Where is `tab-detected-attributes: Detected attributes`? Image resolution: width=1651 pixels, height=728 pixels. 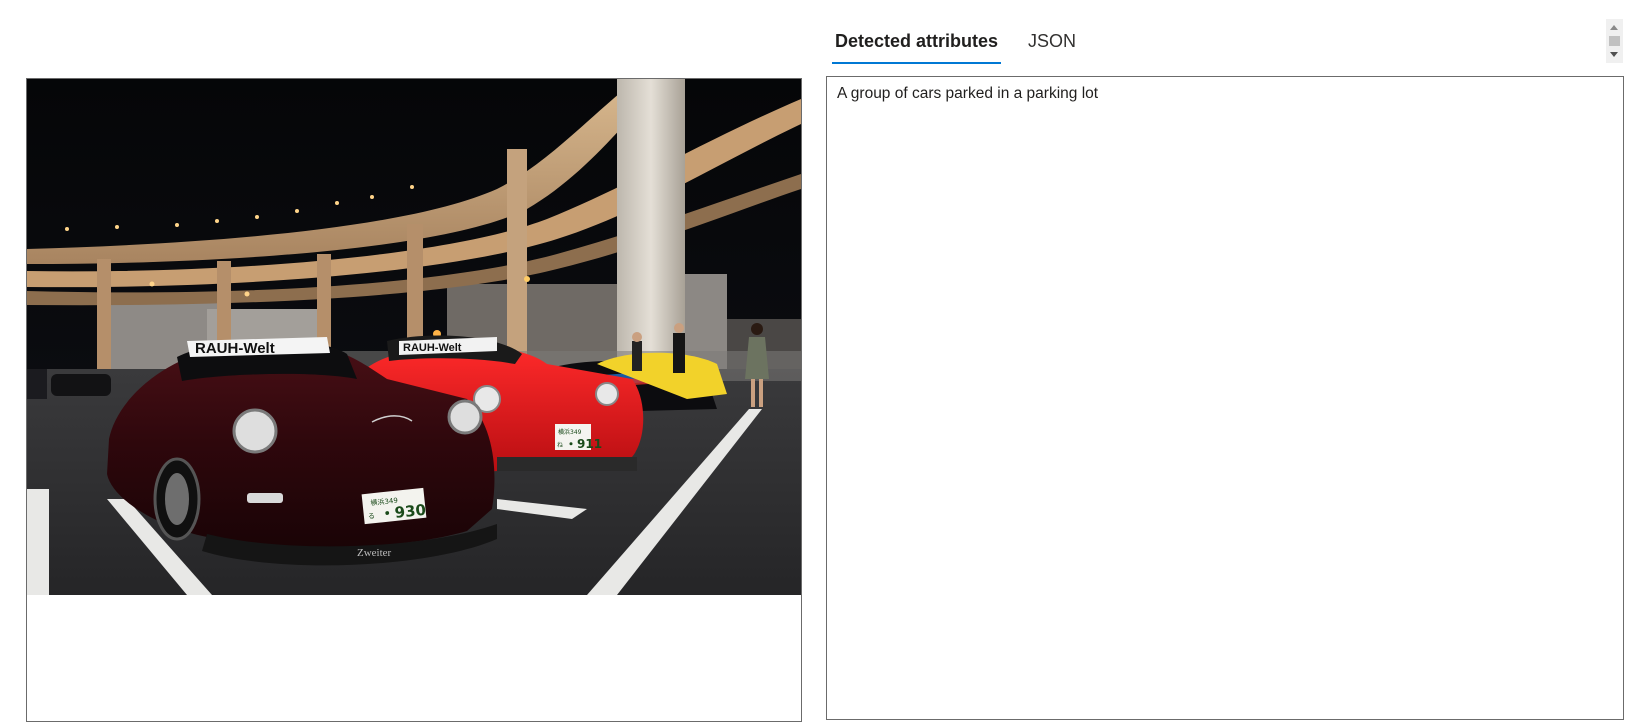 tab-detected-attributes: Detected attributes is located at coordinates (917, 44).